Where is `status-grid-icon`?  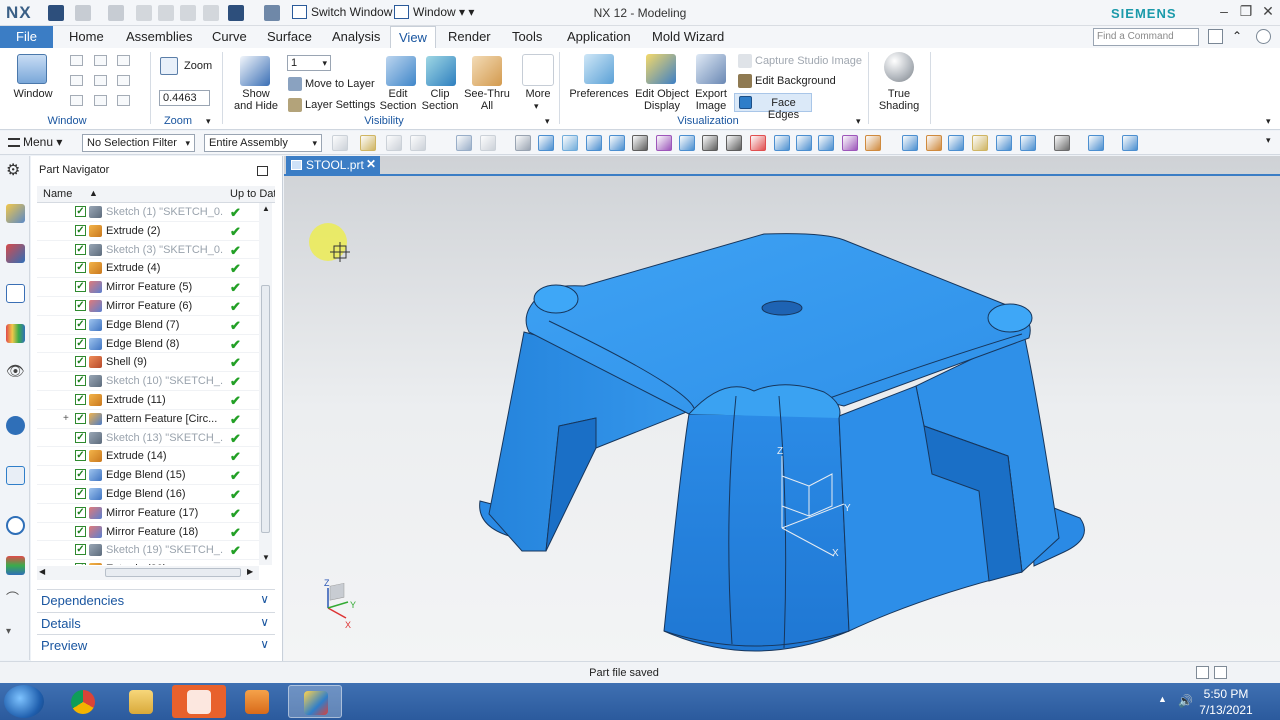 status-grid-icon is located at coordinates (1202, 672).